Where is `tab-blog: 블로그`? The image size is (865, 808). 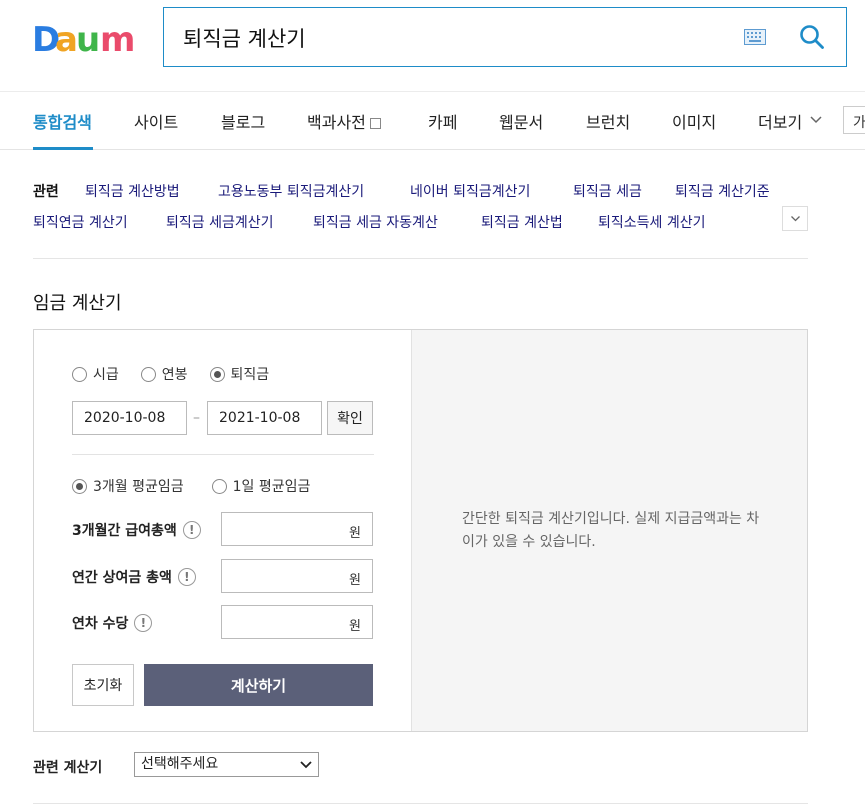
tab-blog: 블로그 is located at coordinates (243, 121).